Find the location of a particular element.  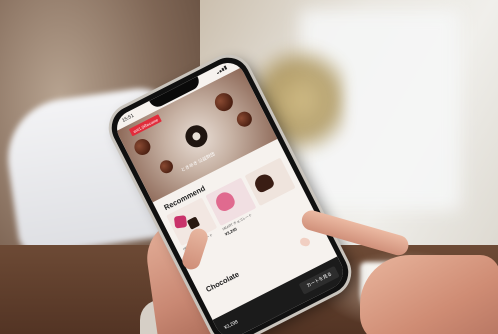

bottom-price: ¥3,298 is located at coordinates (231, 325).